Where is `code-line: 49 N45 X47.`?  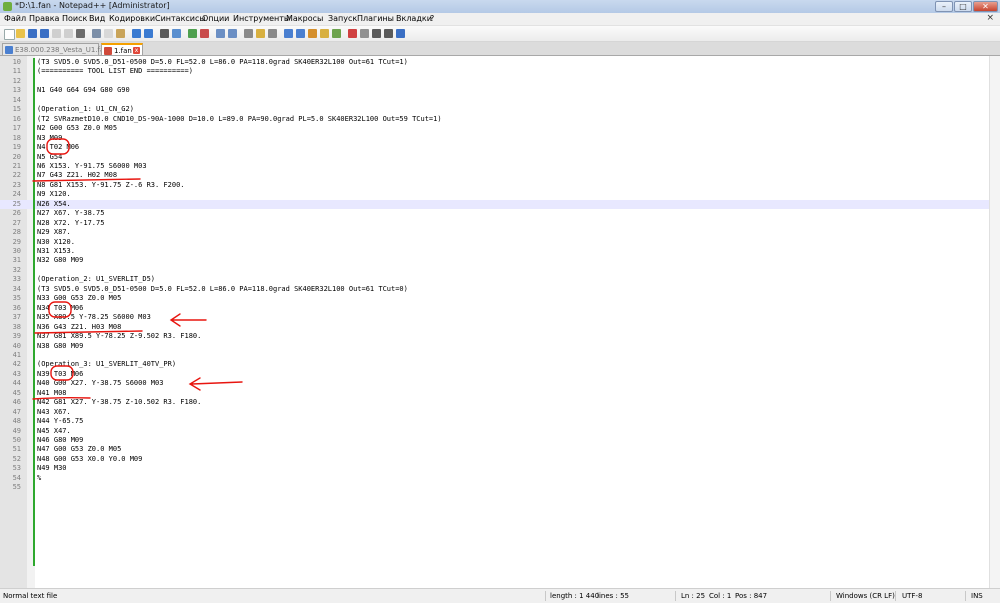
code-line: 49 N45 X47. is located at coordinates (495, 431).